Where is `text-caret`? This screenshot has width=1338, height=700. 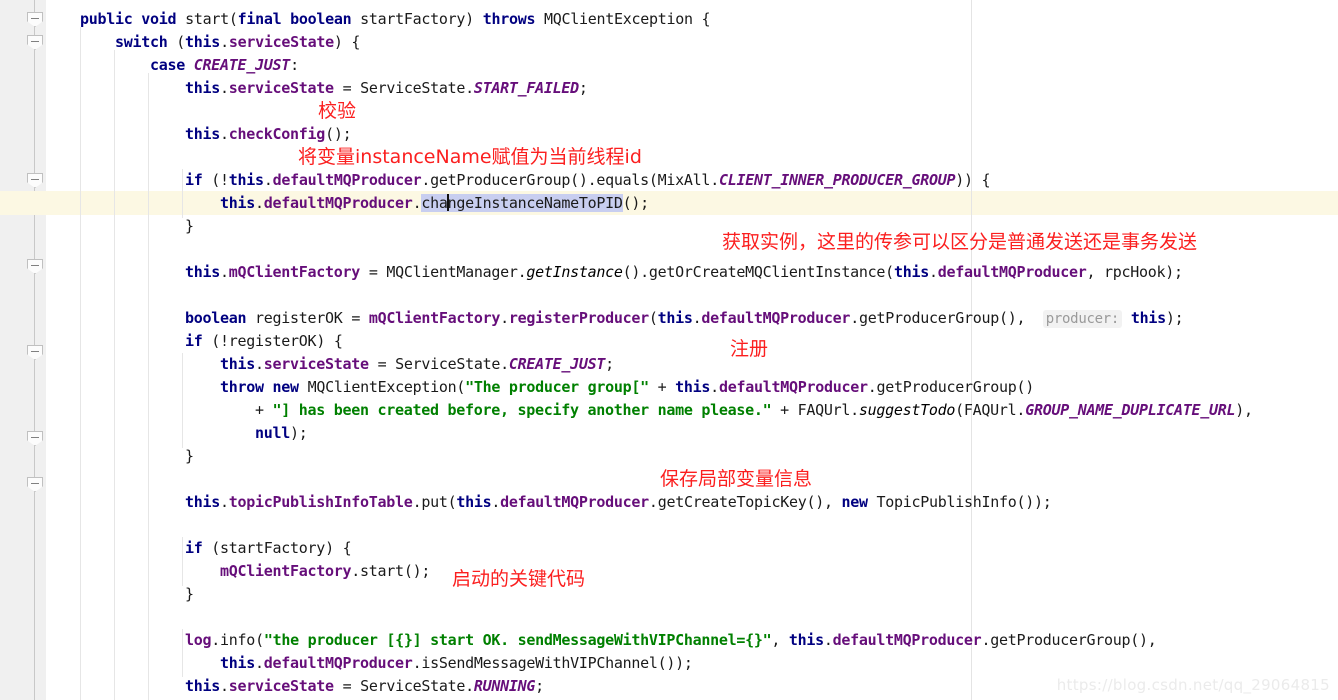 text-caret is located at coordinates (447, 202).